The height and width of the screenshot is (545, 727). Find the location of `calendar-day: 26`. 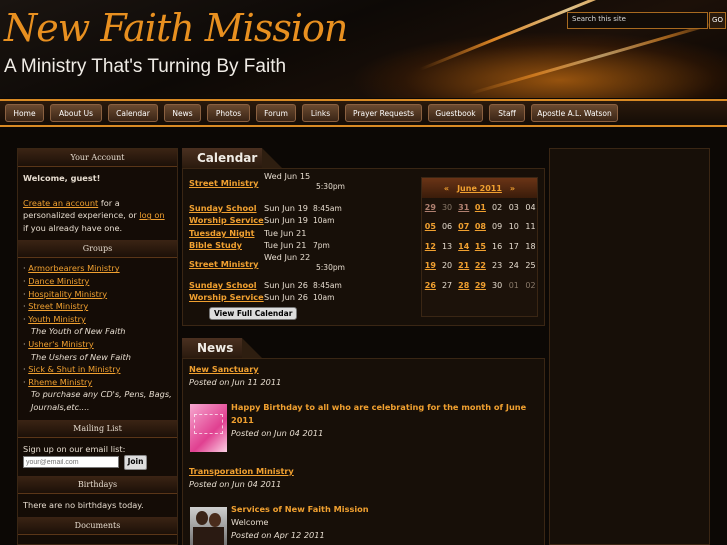

calendar-day: 26 is located at coordinates (430, 285).